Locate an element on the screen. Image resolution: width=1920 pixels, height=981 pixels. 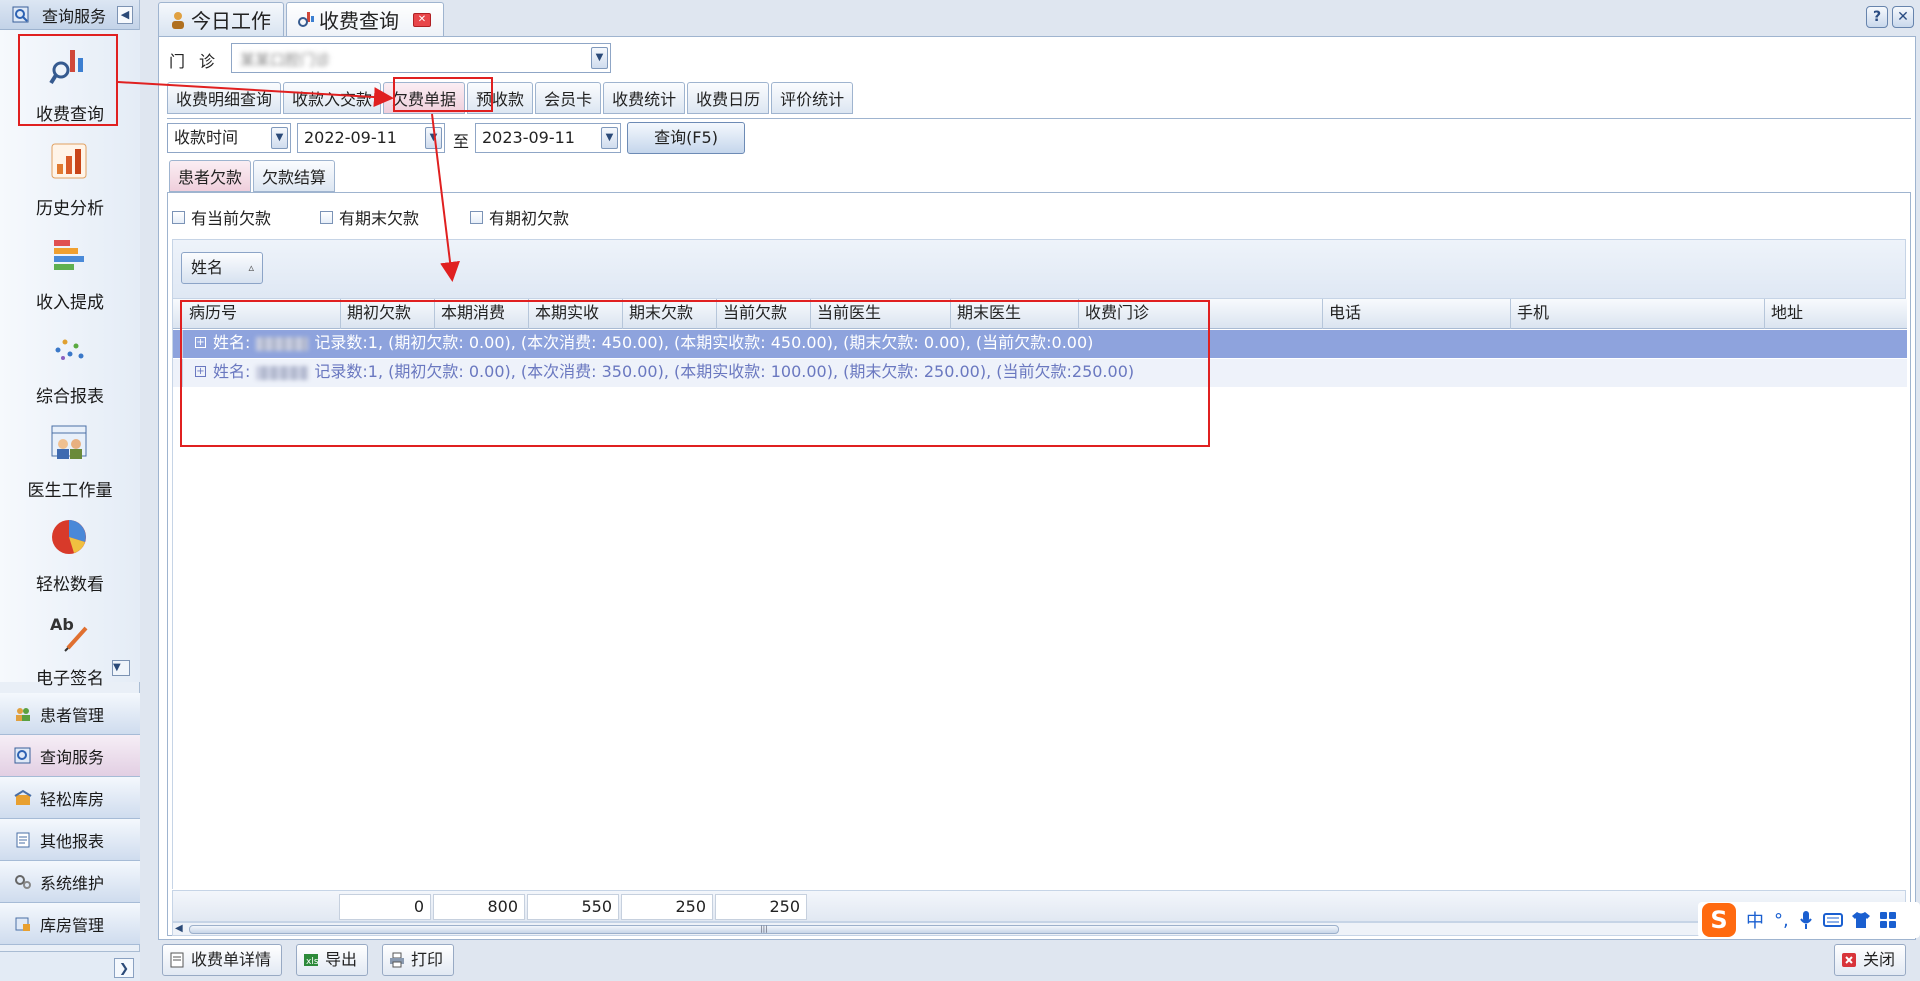
receipt-detail-button: 收费单详情 is located at coordinates (222, 960).